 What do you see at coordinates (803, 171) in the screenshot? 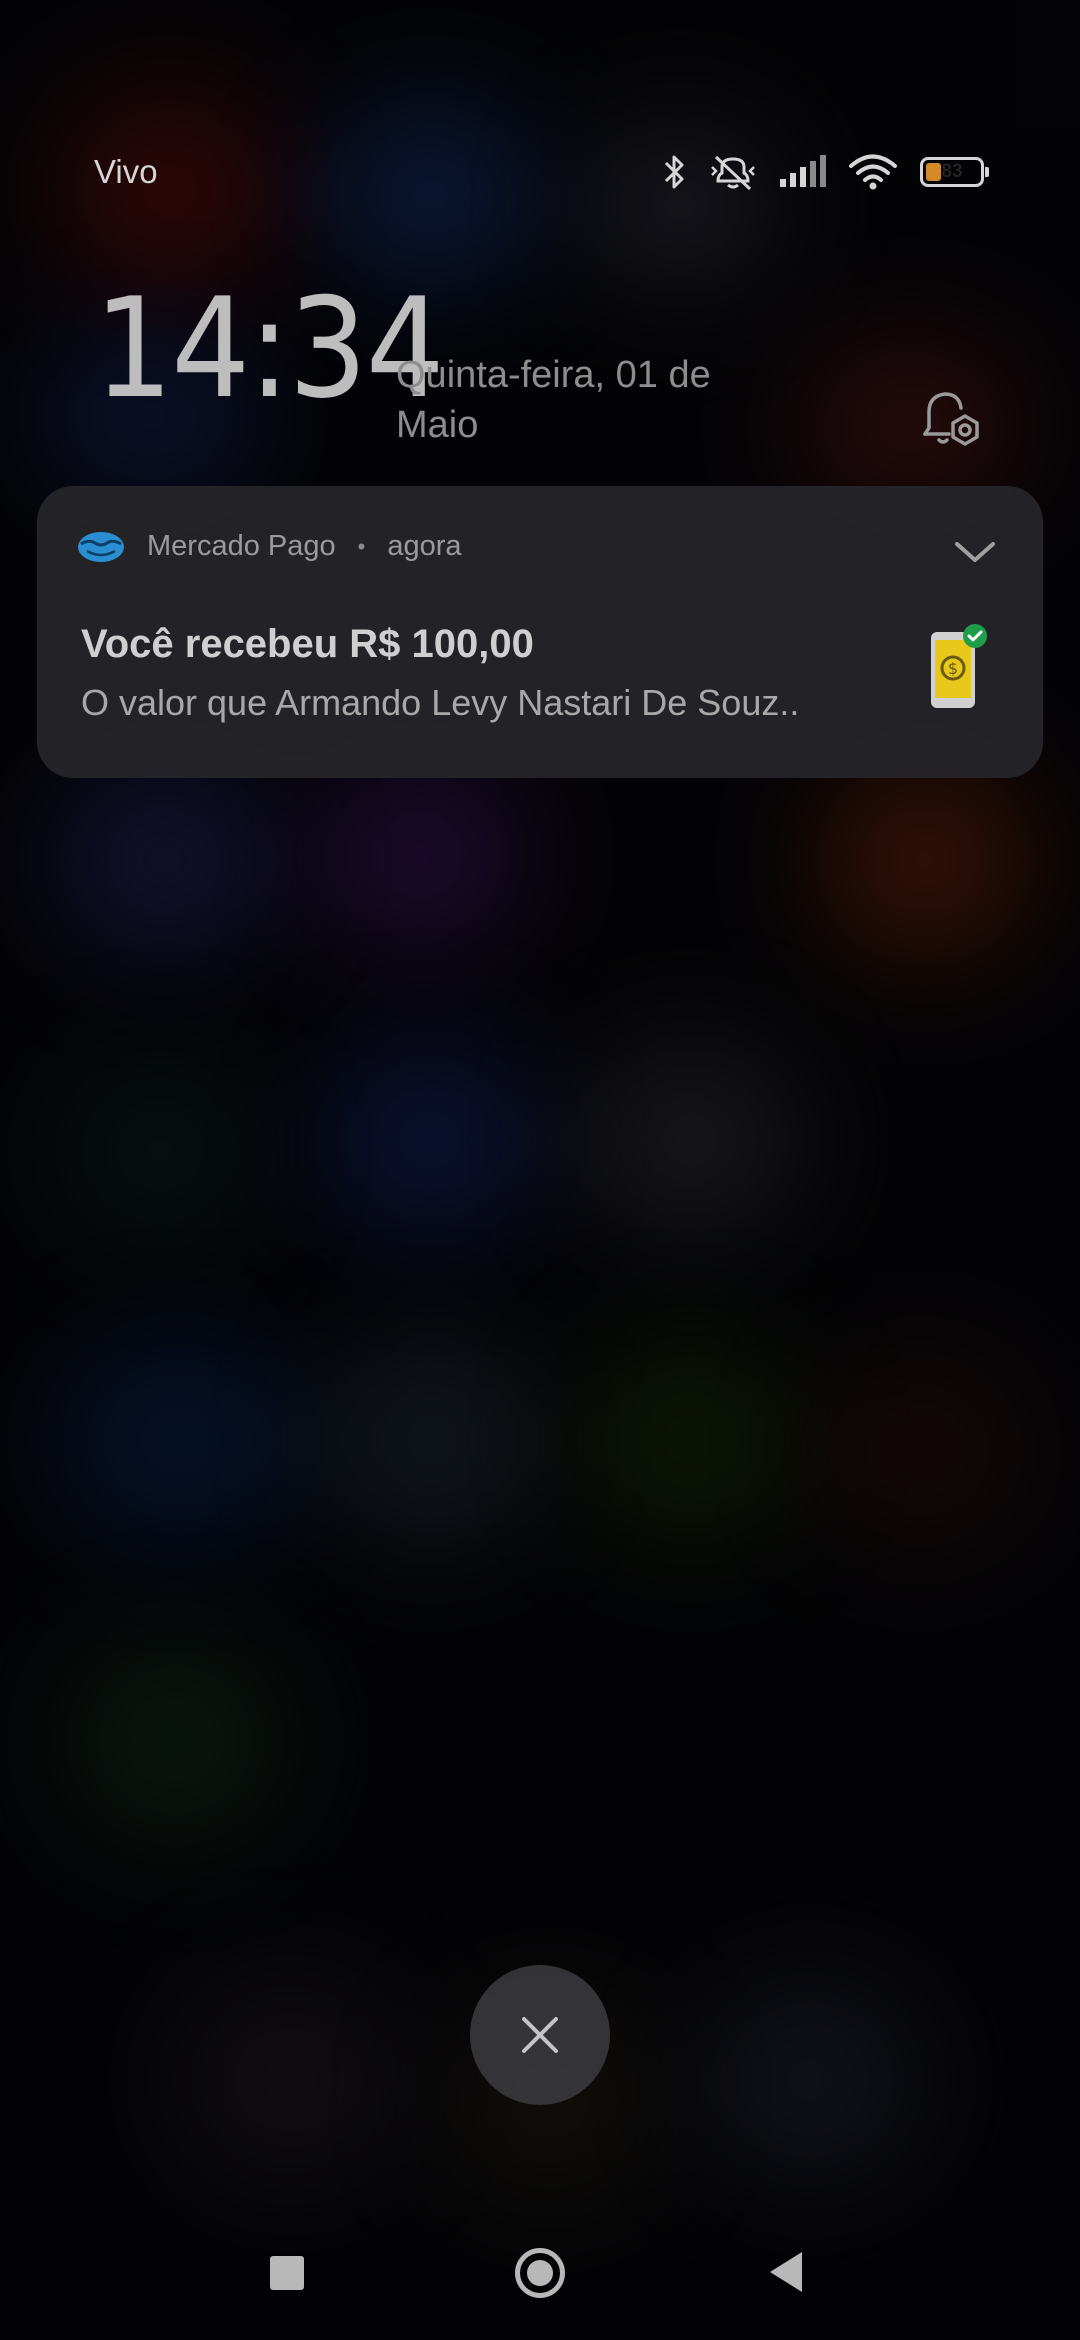
I see `signal-icon` at bounding box center [803, 171].